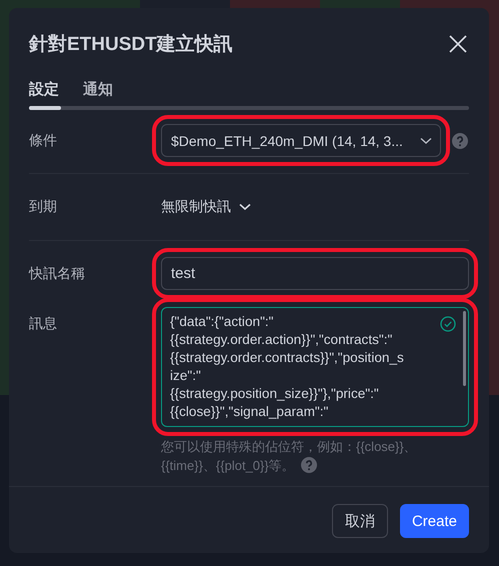 The image size is (499, 566). Describe the element at coordinates (458, 44) in the screenshot. I see `close-button` at that location.